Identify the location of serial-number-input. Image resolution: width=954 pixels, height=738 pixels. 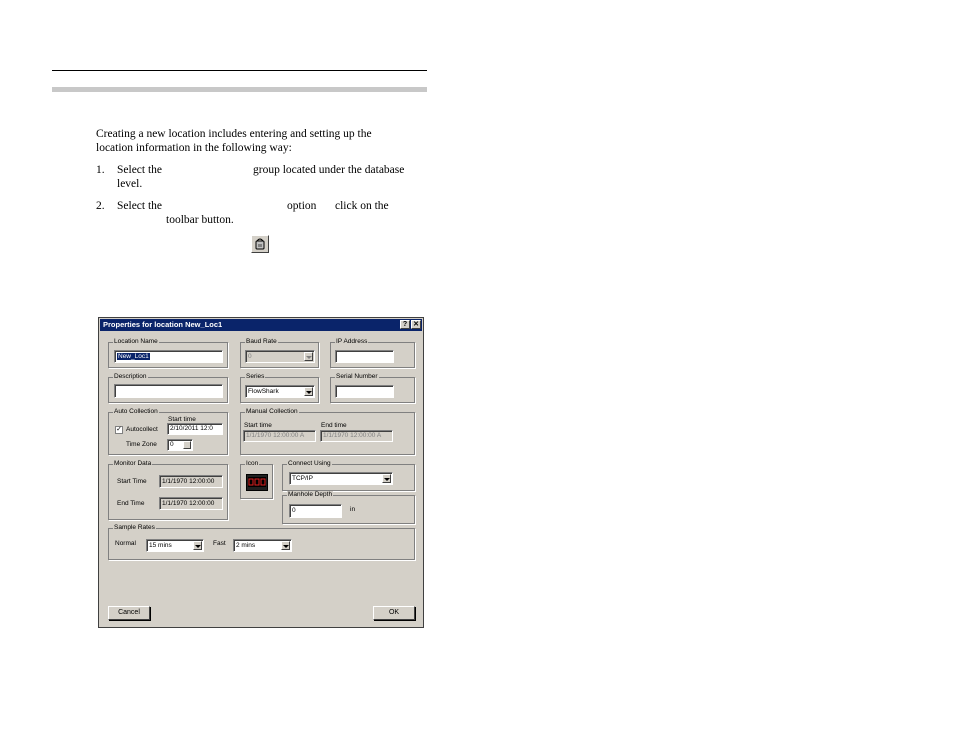
(364, 391).